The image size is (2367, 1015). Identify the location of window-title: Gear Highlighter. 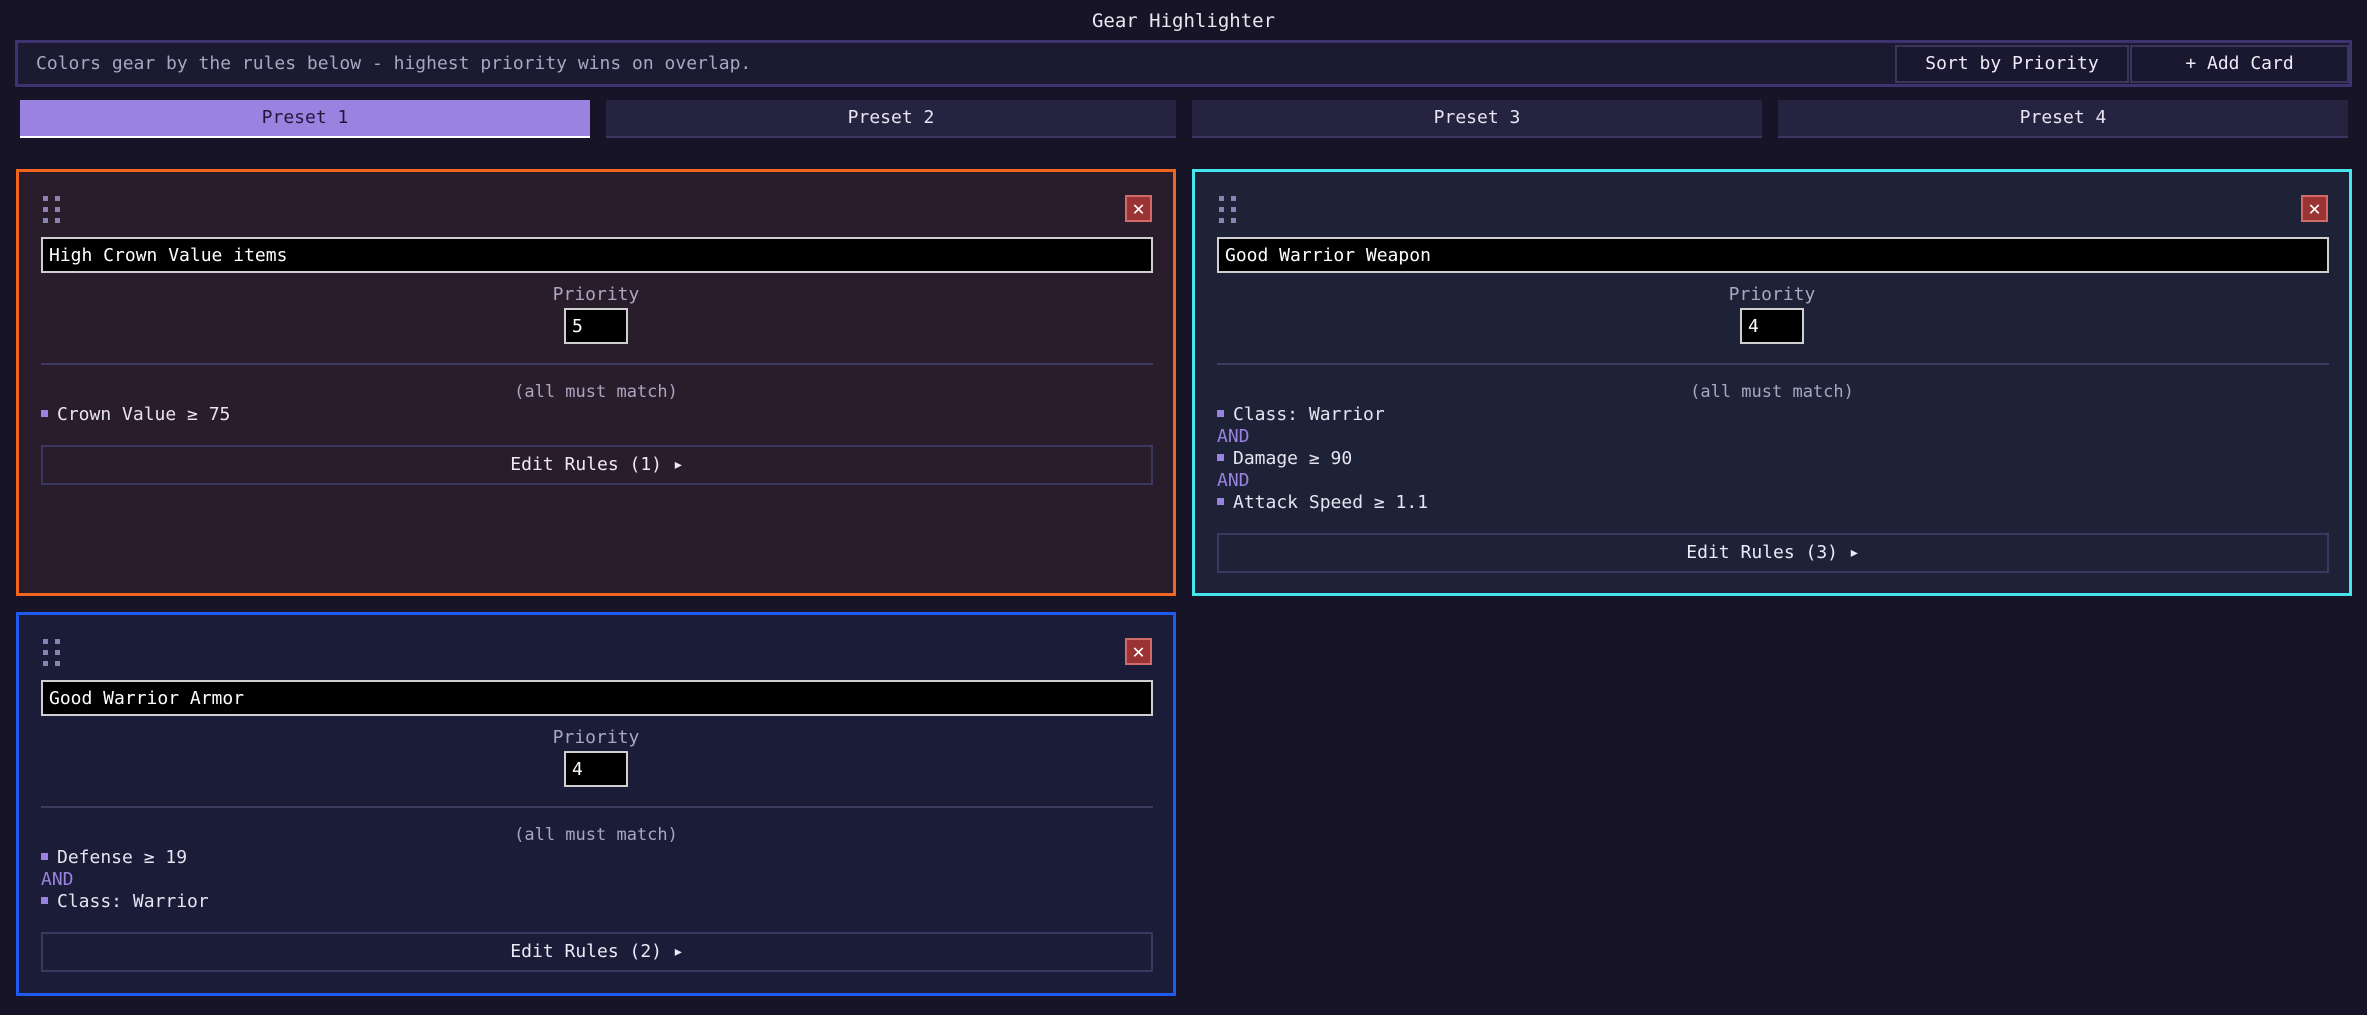
(1183, 21).